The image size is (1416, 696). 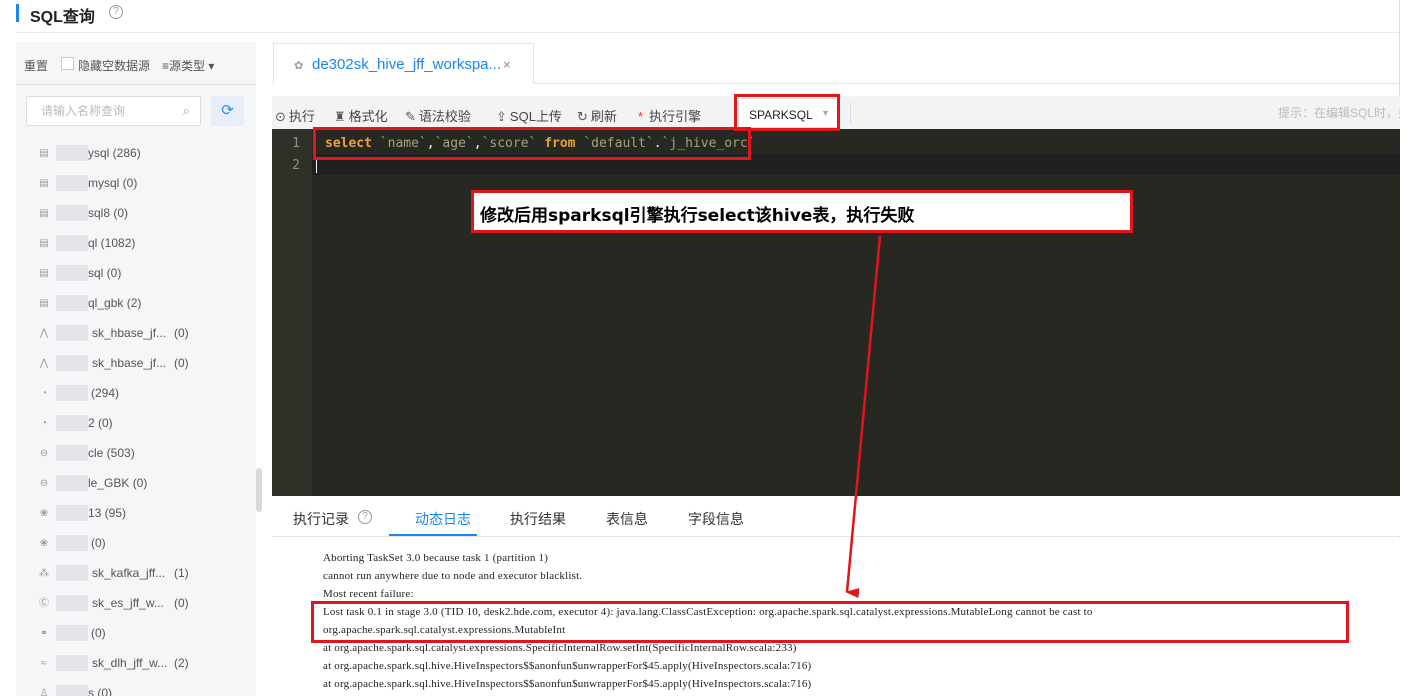 I want to click on tab-table-info: 表信息, so click(x=627, y=519).